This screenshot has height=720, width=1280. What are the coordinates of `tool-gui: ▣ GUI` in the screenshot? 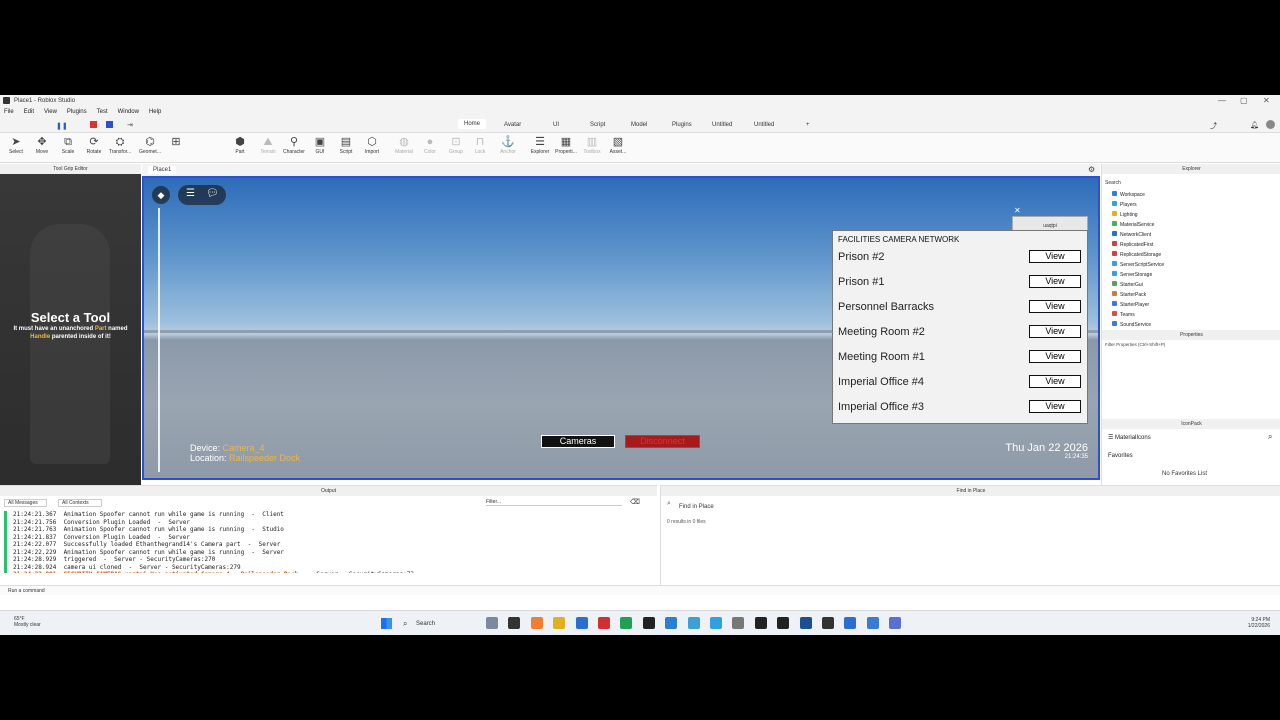 It's located at (320, 145).